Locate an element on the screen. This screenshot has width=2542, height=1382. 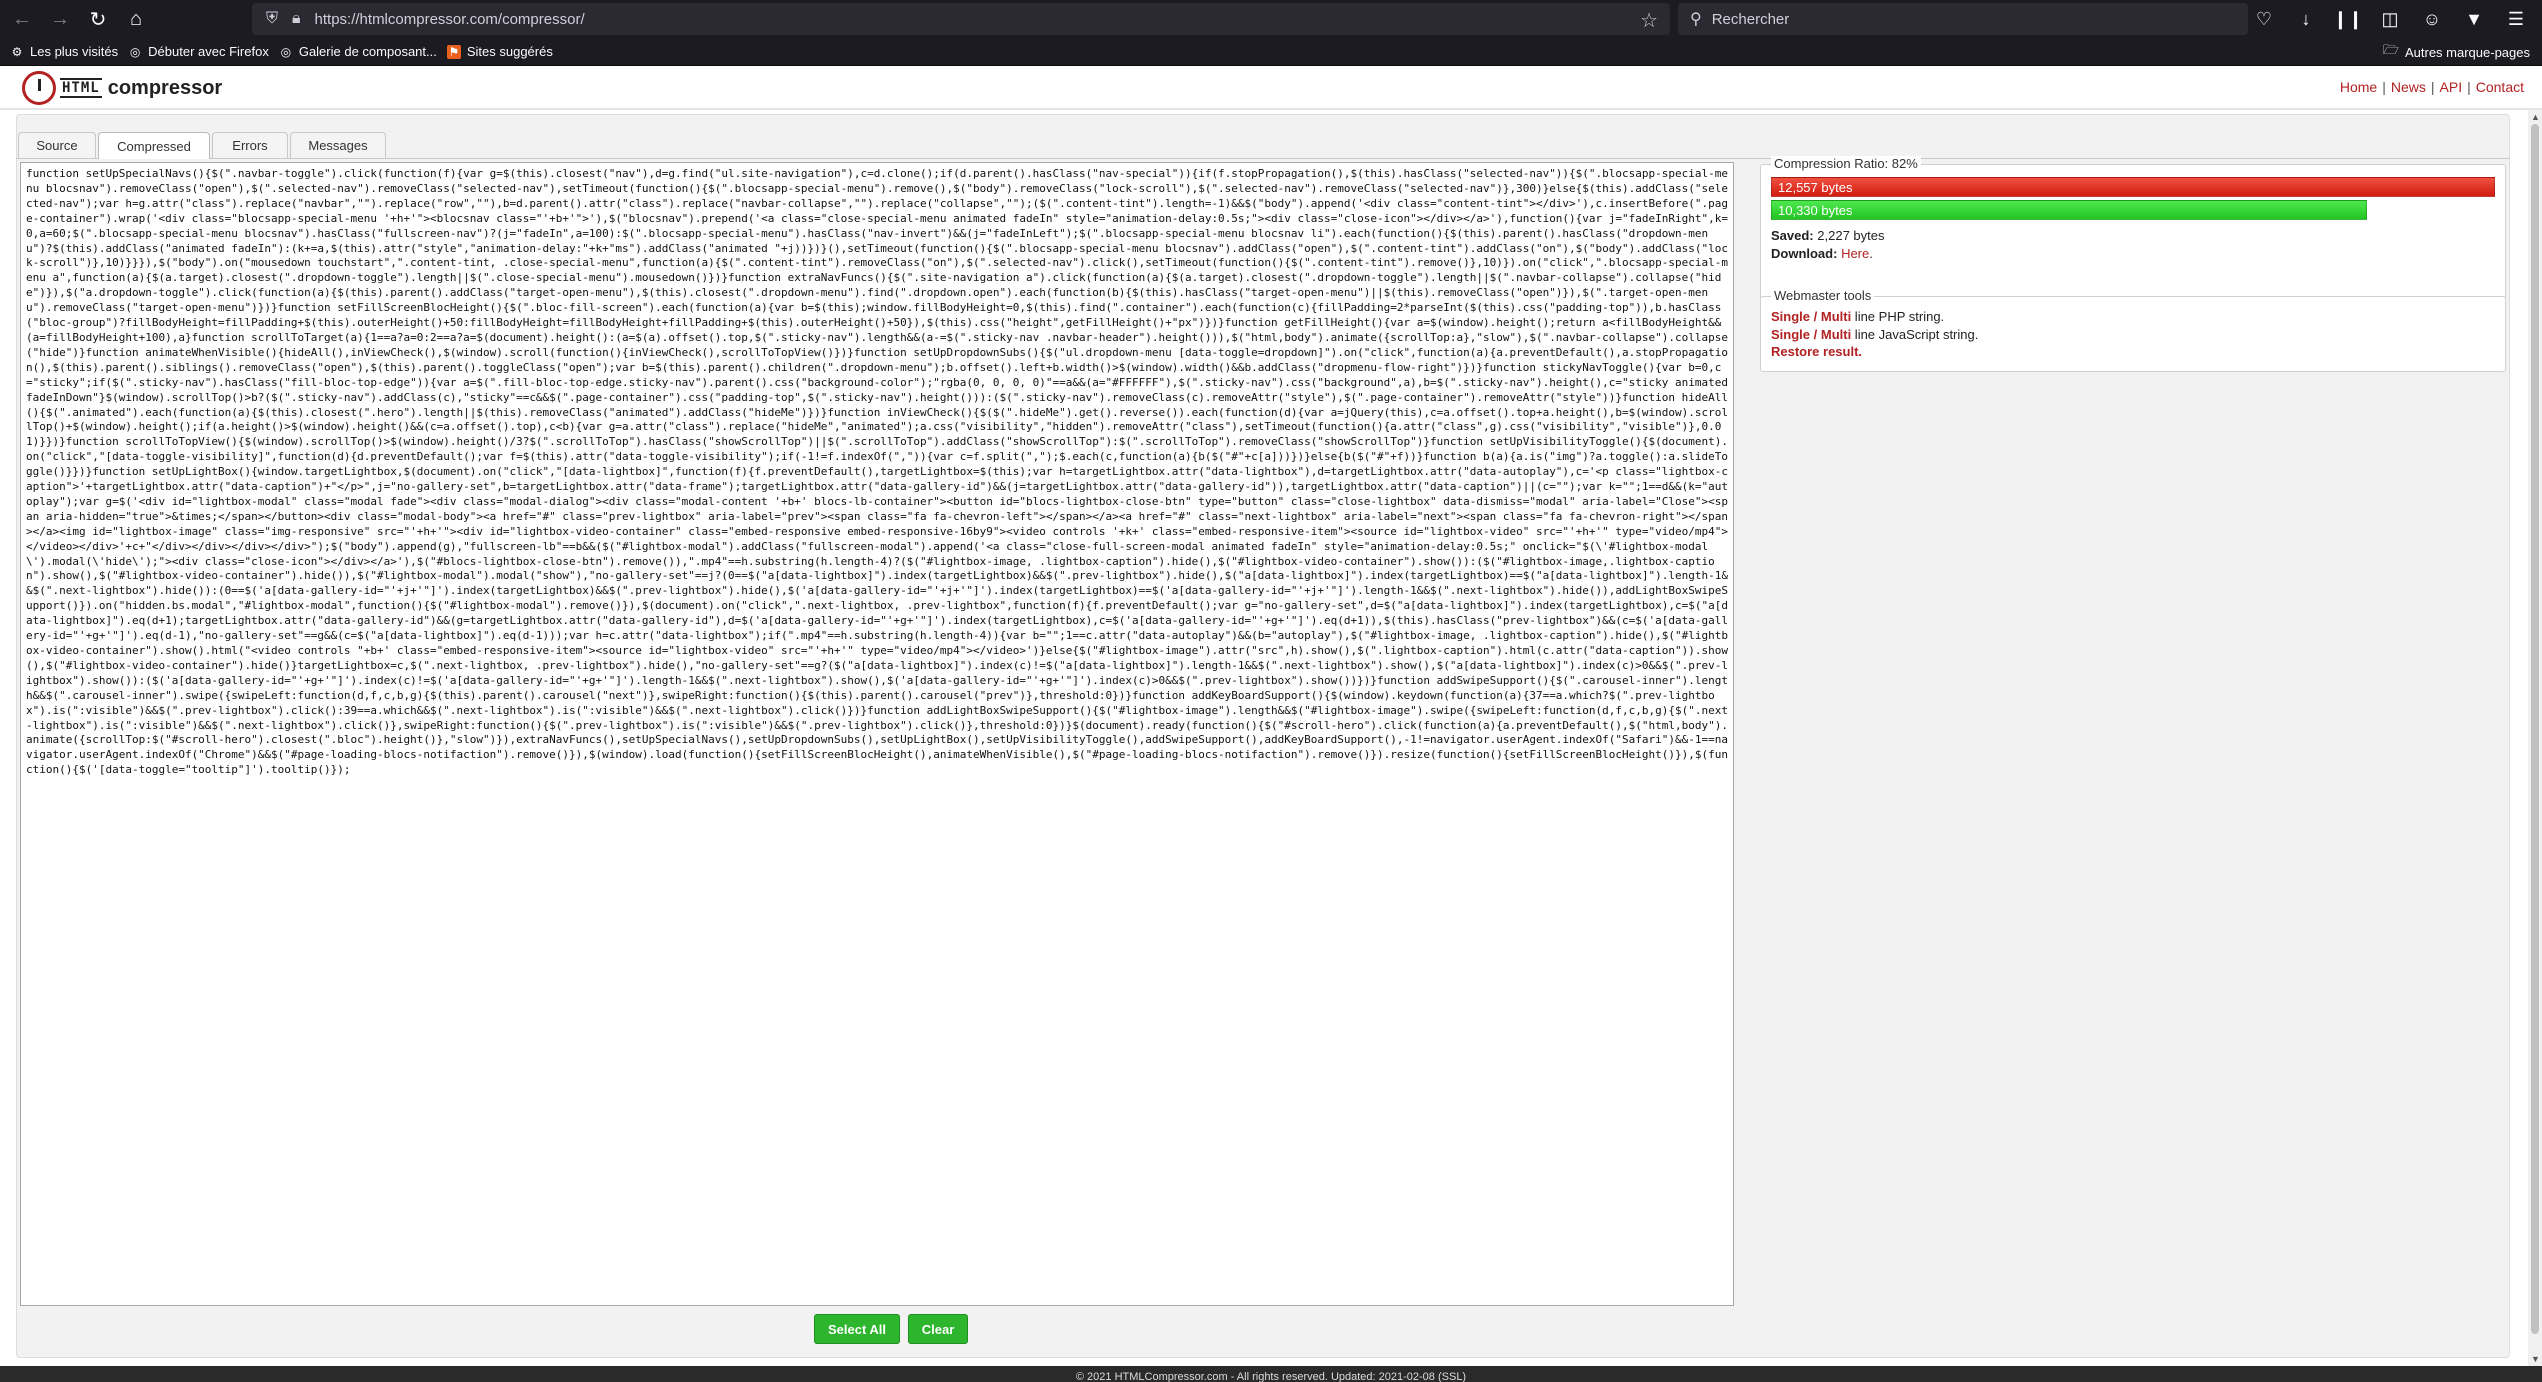
scrollbar-thumb is located at coordinates (2535, 729).